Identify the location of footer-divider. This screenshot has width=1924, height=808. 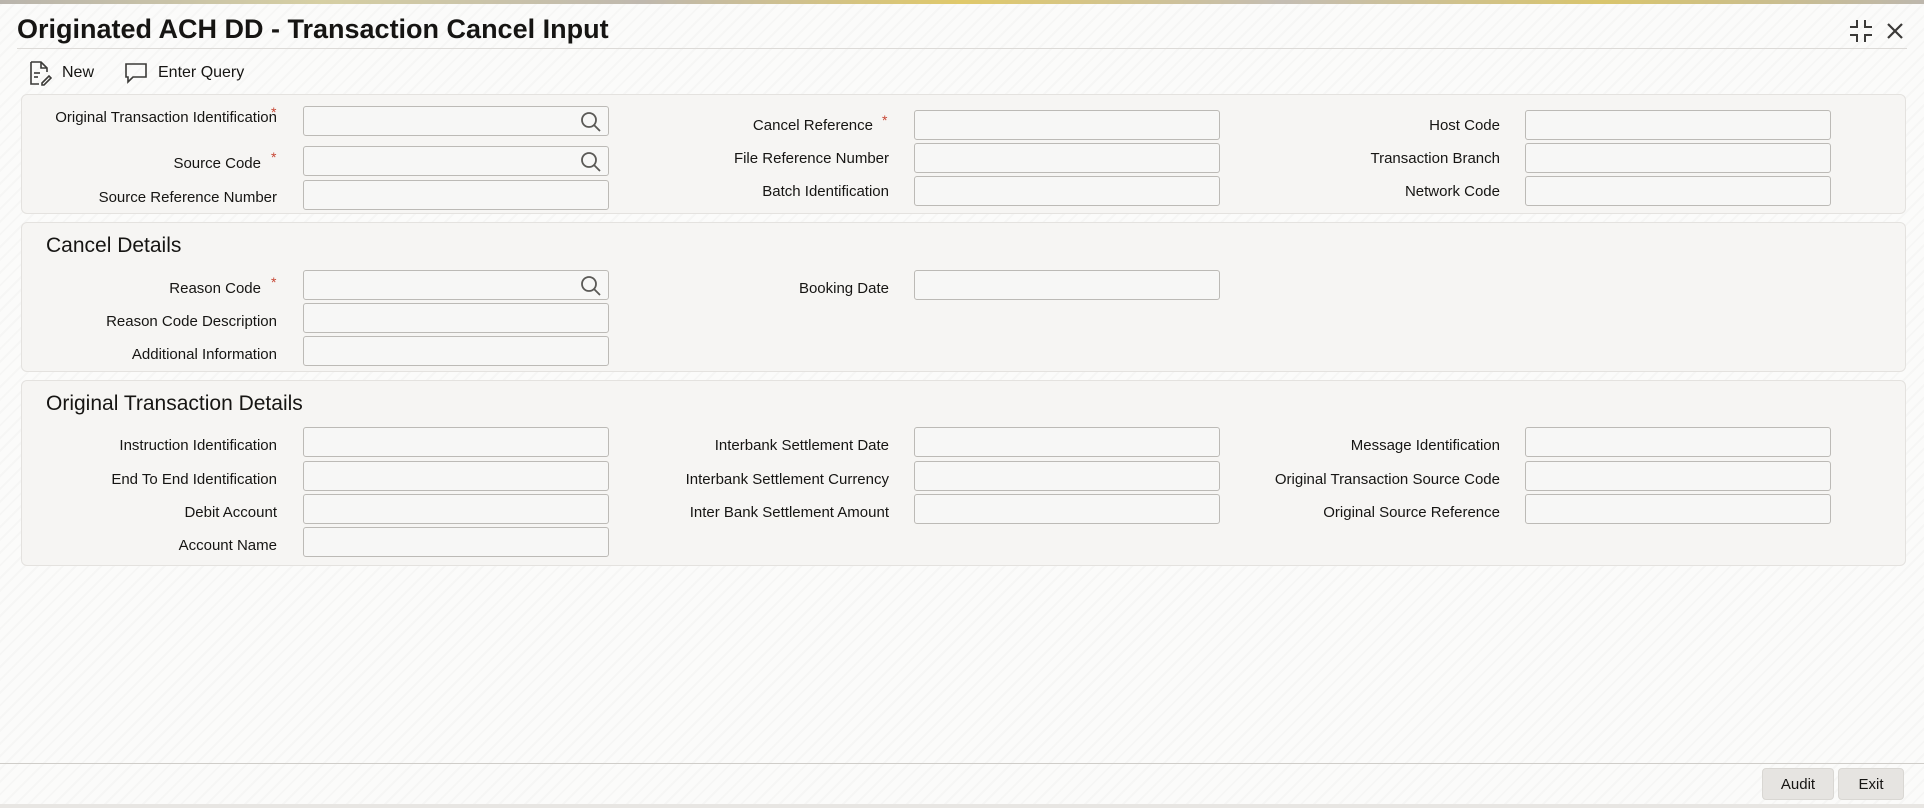
(962, 763).